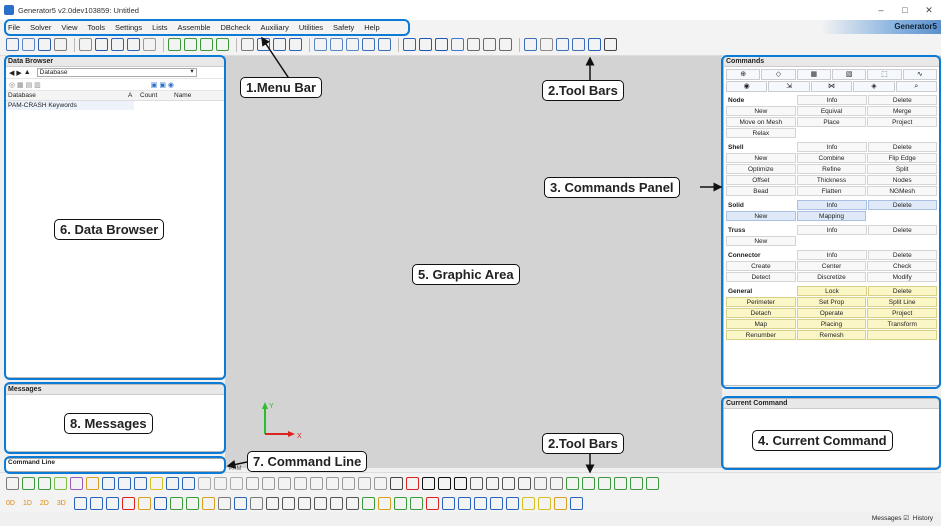 This screenshot has width=941, height=526. I want to click on dimension-filter-2d: 2D, so click(44, 503).